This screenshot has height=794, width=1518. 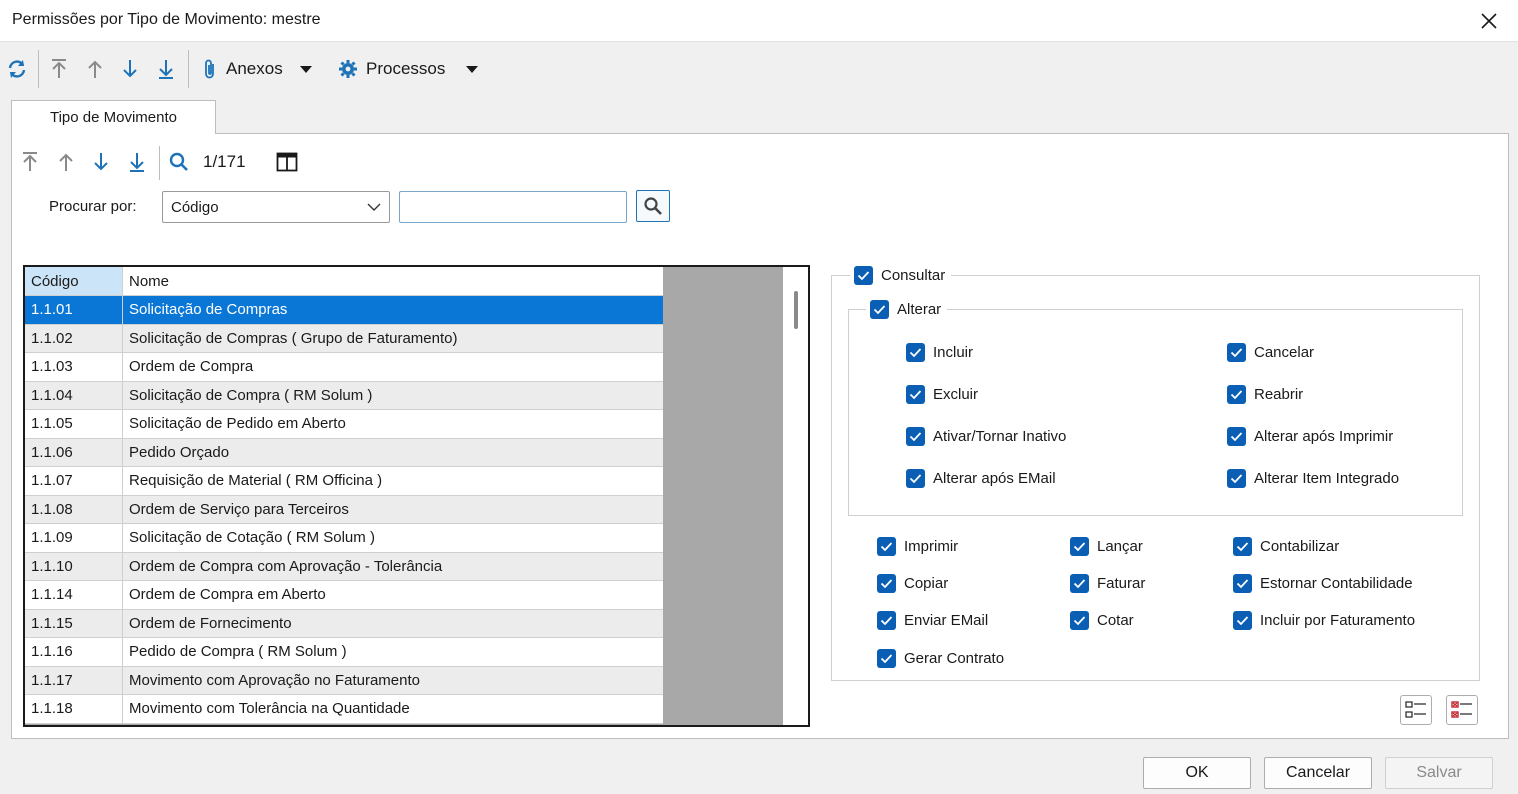 I want to click on processos-button: Processos, so click(x=408, y=69).